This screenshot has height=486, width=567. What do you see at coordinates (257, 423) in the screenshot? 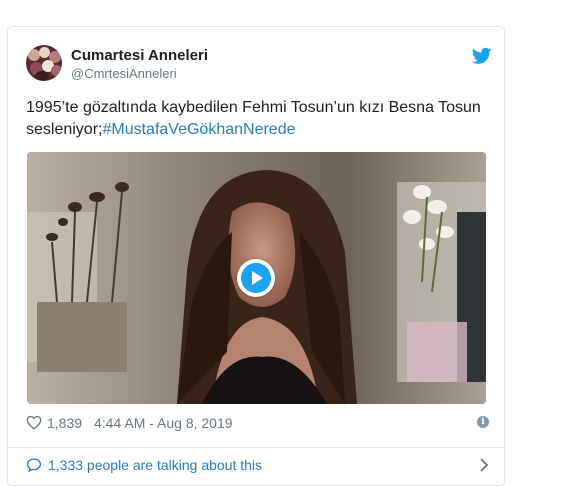
I see `tweet-meta: 1,839 4:44 AM - Aug 8, 2019 i` at bounding box center [257, 423].